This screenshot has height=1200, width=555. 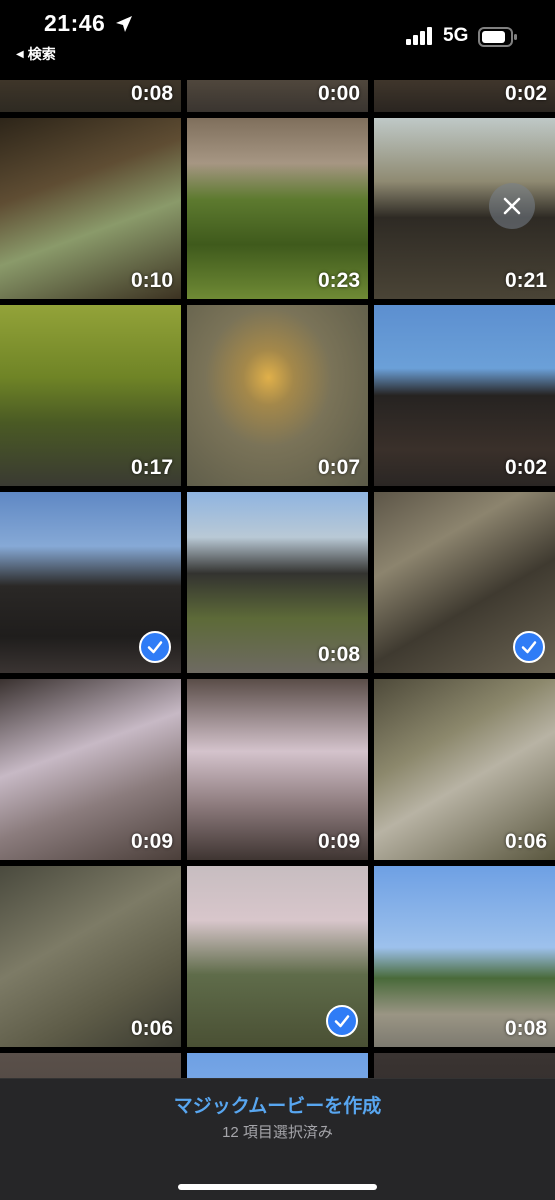 I want to click on clock-time: 21:46, so click(x=75, y=23).